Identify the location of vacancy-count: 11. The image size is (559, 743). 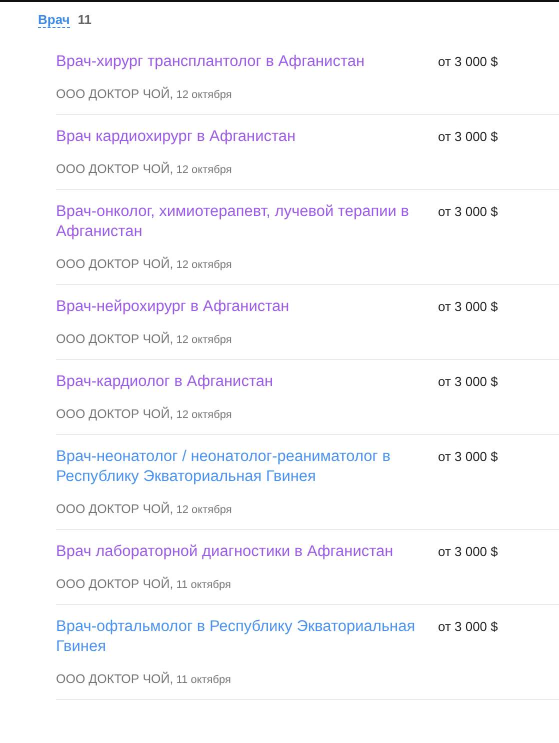
(85, 19).